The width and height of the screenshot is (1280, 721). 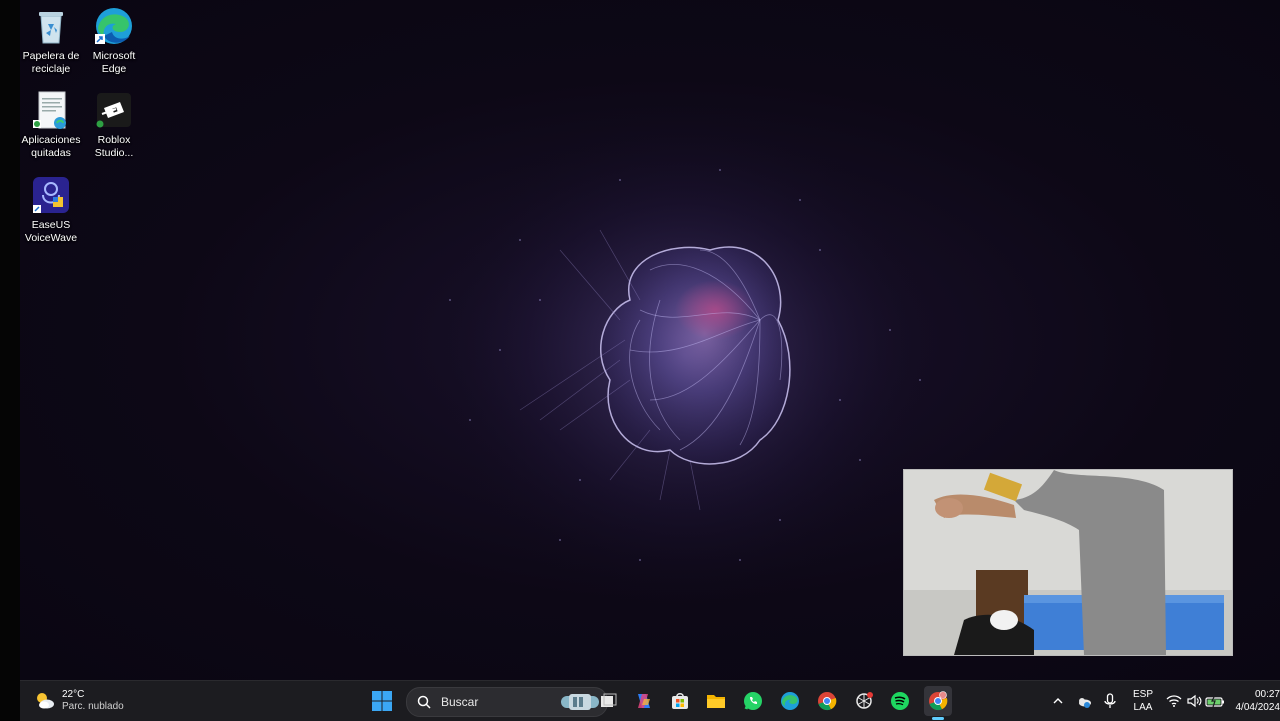 I want to click on copilot-button, so click(x=644, y=701).